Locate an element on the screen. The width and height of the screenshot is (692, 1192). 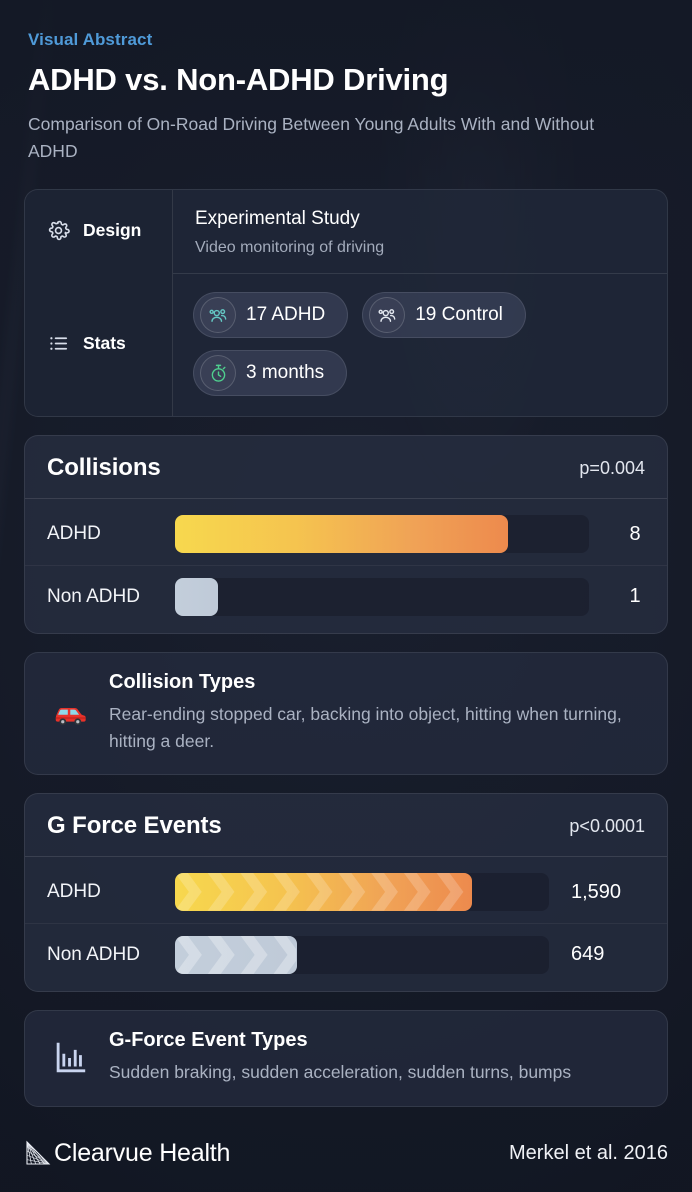
gforce-chart-title: G Force Events is located at coordinates (134, 826).